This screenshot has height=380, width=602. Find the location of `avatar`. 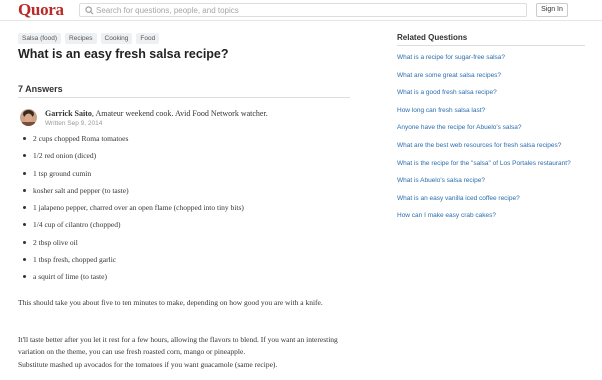

avatar is located at coordinates (28, 117).